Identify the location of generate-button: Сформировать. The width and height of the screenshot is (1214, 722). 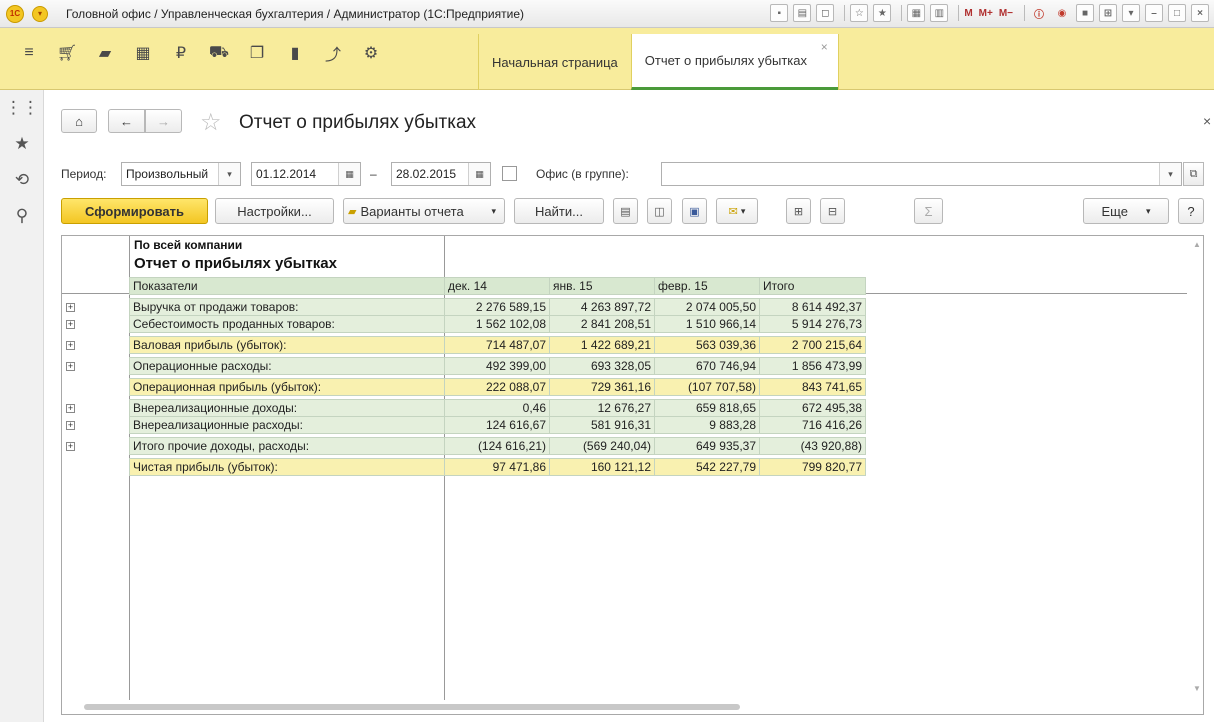
(134, 211).